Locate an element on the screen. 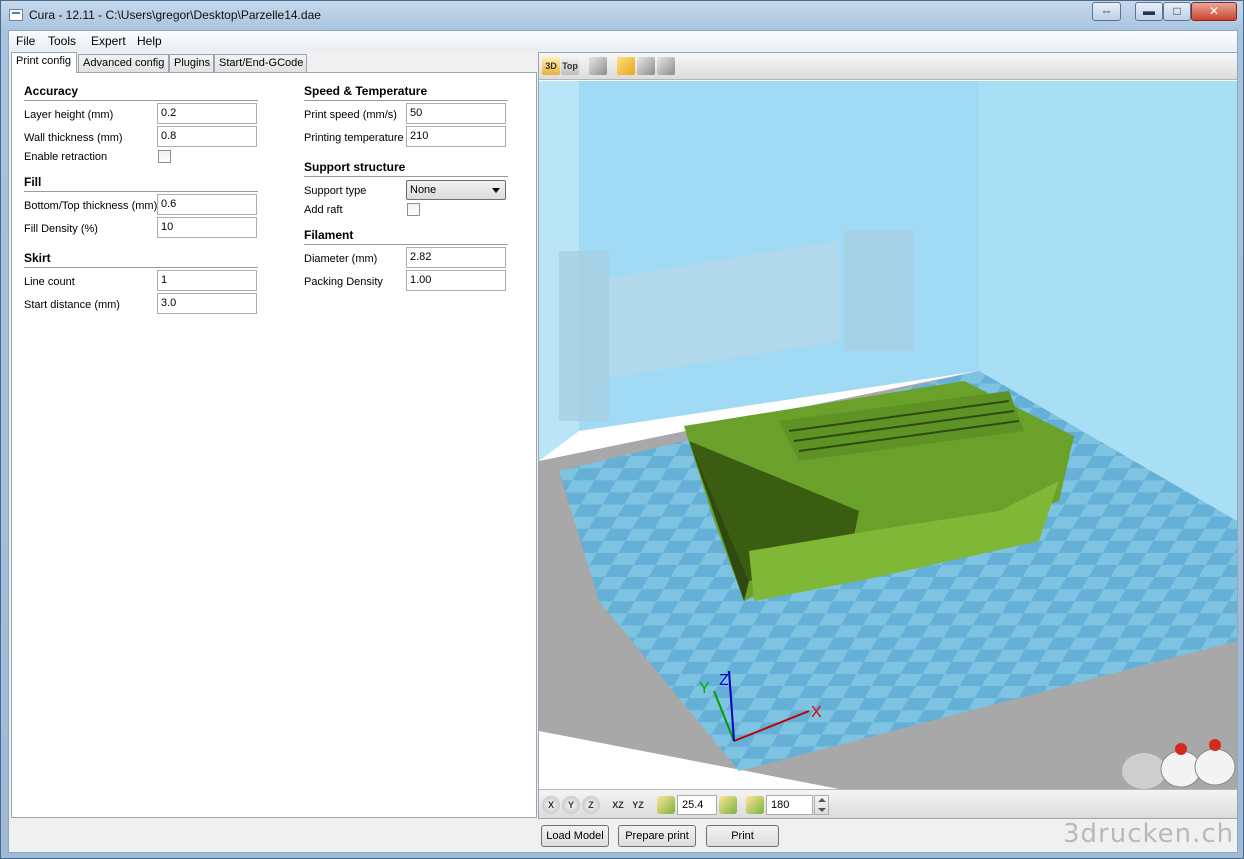  printing-temperature-label: Printing temperature is located at coordinates (354, 138).